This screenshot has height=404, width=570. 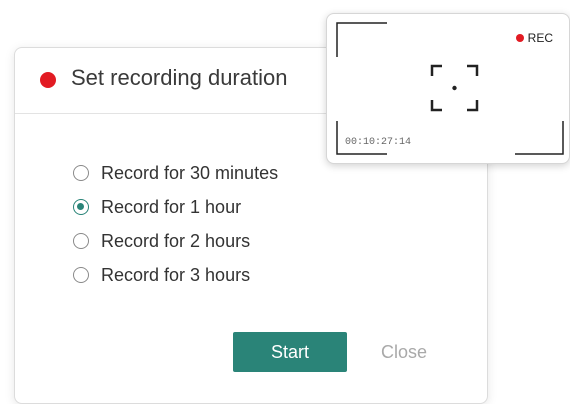 What do you see at coordinates (48, 80) in the screenshot?
I see `record-indicator-icon` at bounding box center [48, 80].